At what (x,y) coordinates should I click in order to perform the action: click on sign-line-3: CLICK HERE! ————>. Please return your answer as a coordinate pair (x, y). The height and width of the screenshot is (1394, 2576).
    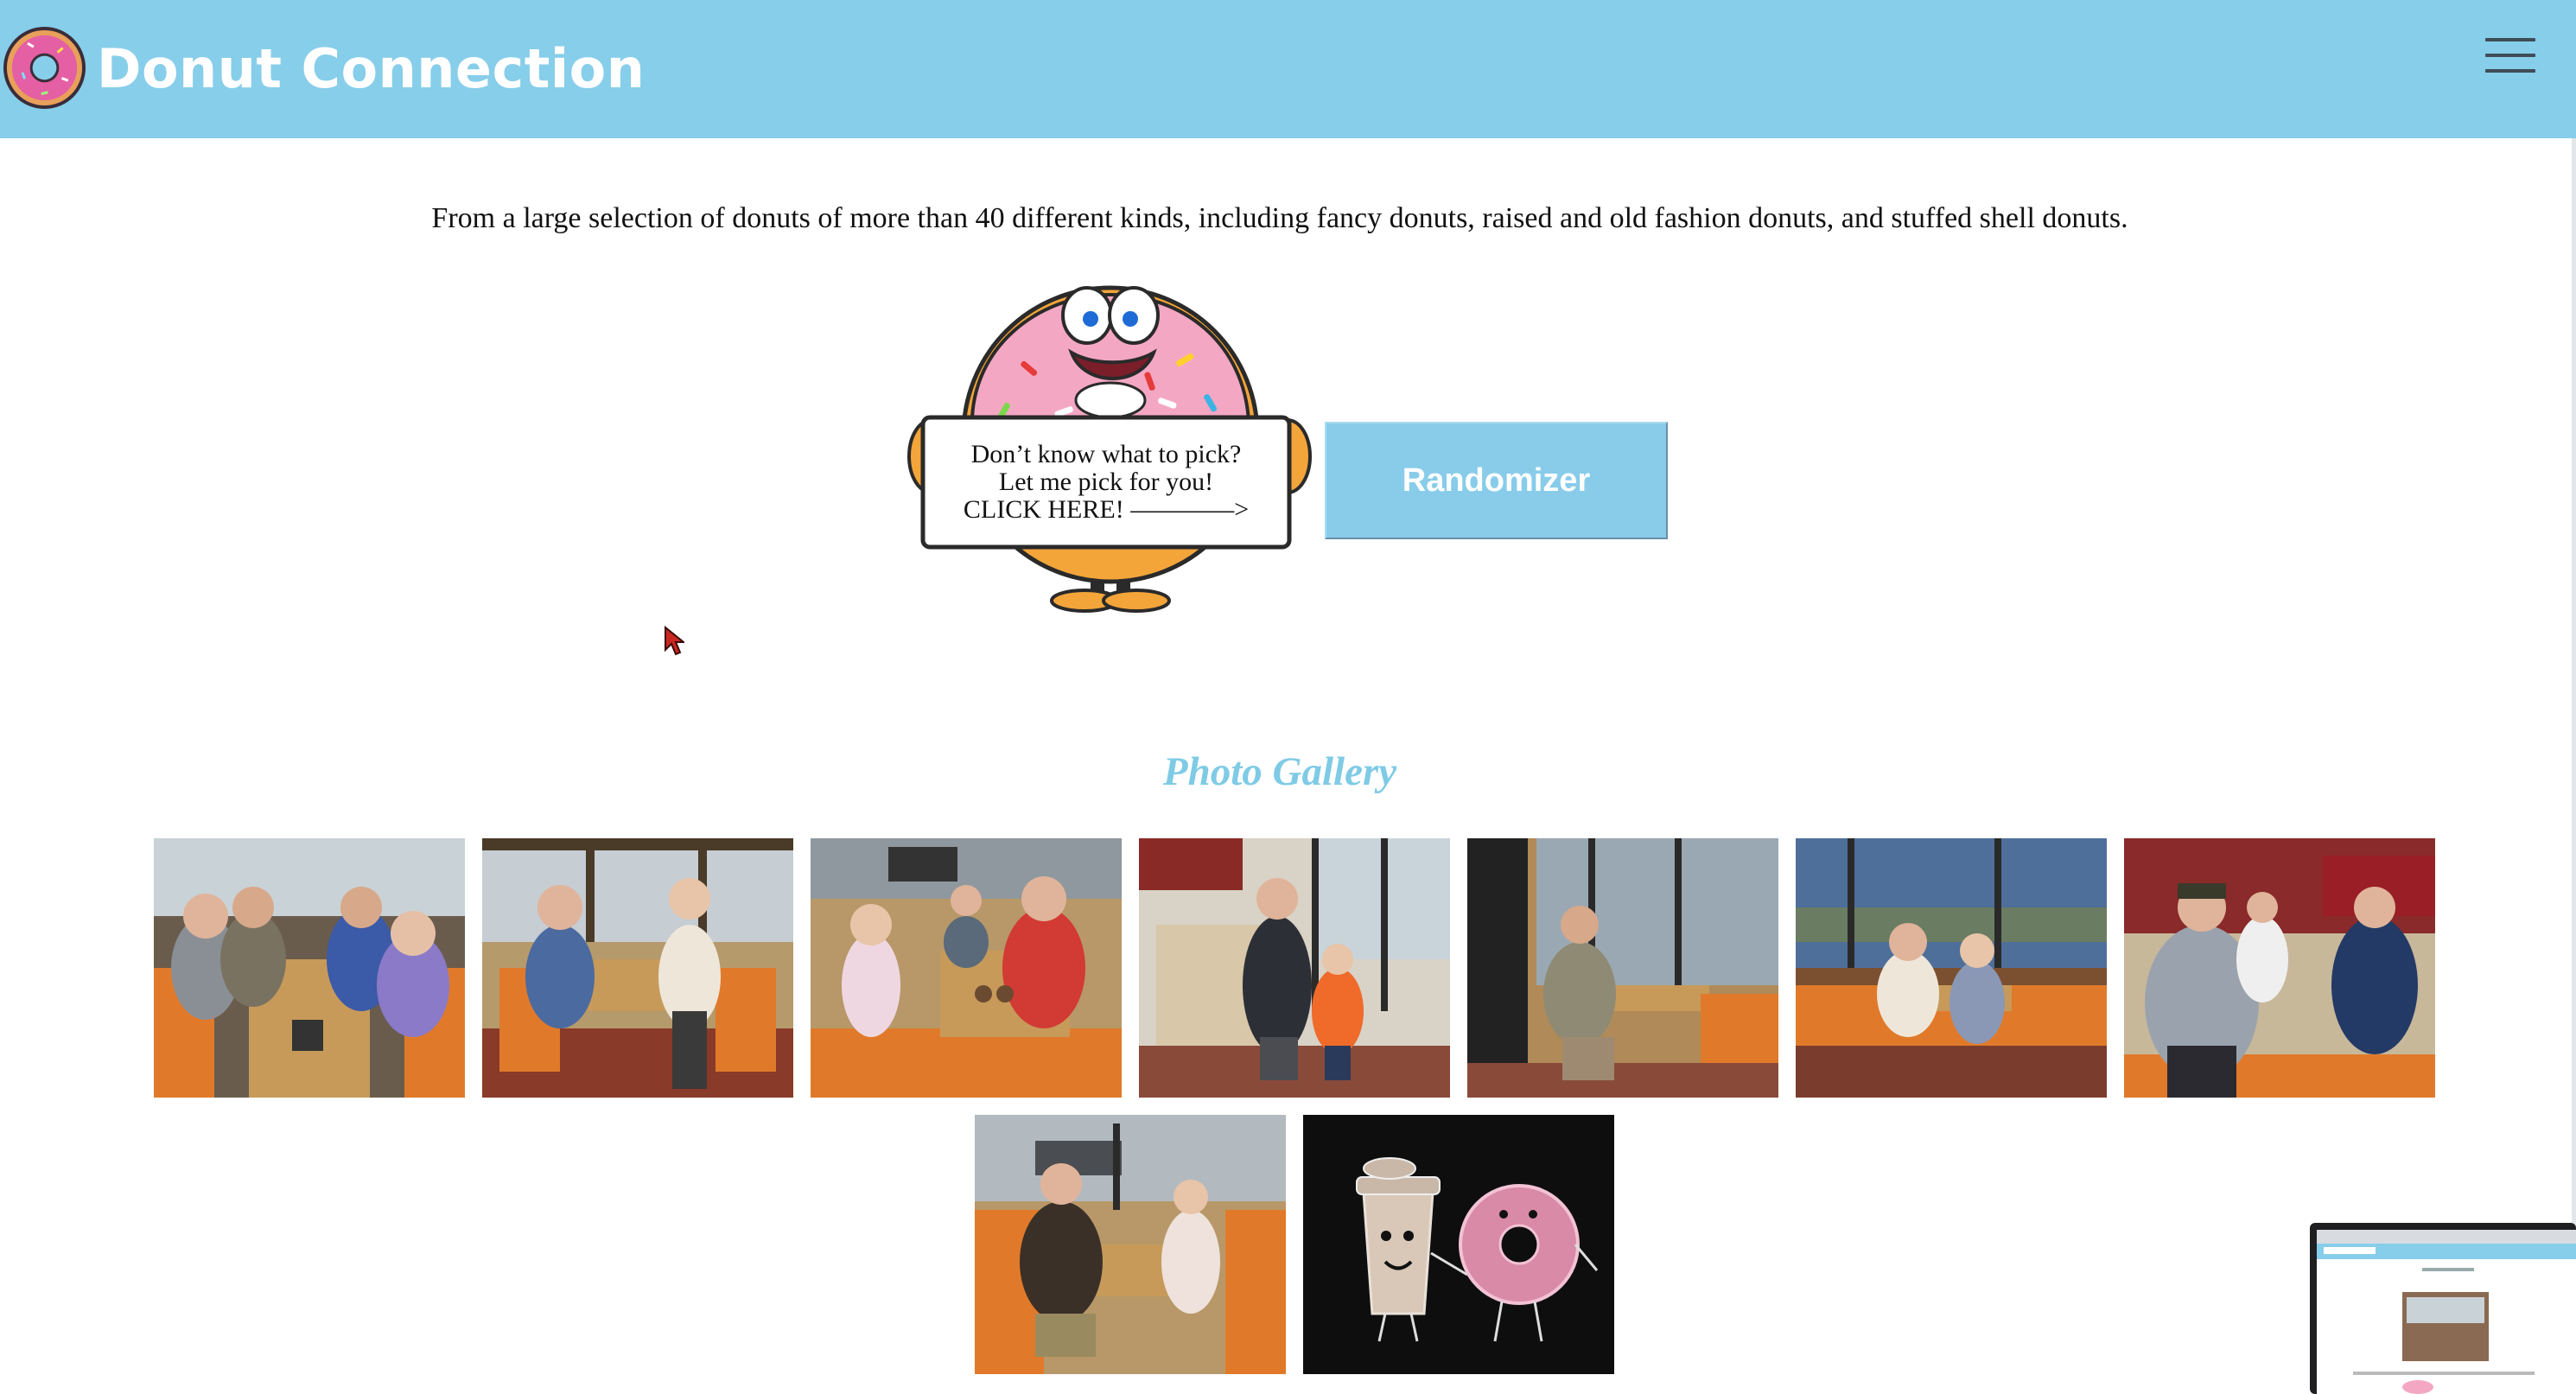
    Looking at the image, I should click on (1106, 509).